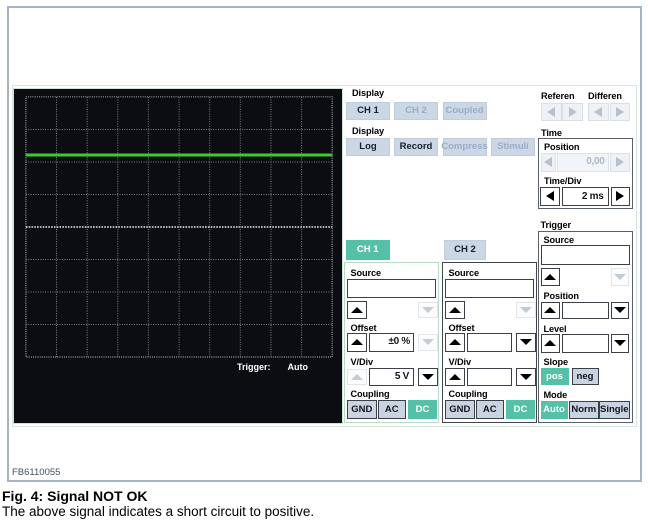 This screenshot has height=527, width=648. I want to click on svg-text: Auto, so click(297, 367).